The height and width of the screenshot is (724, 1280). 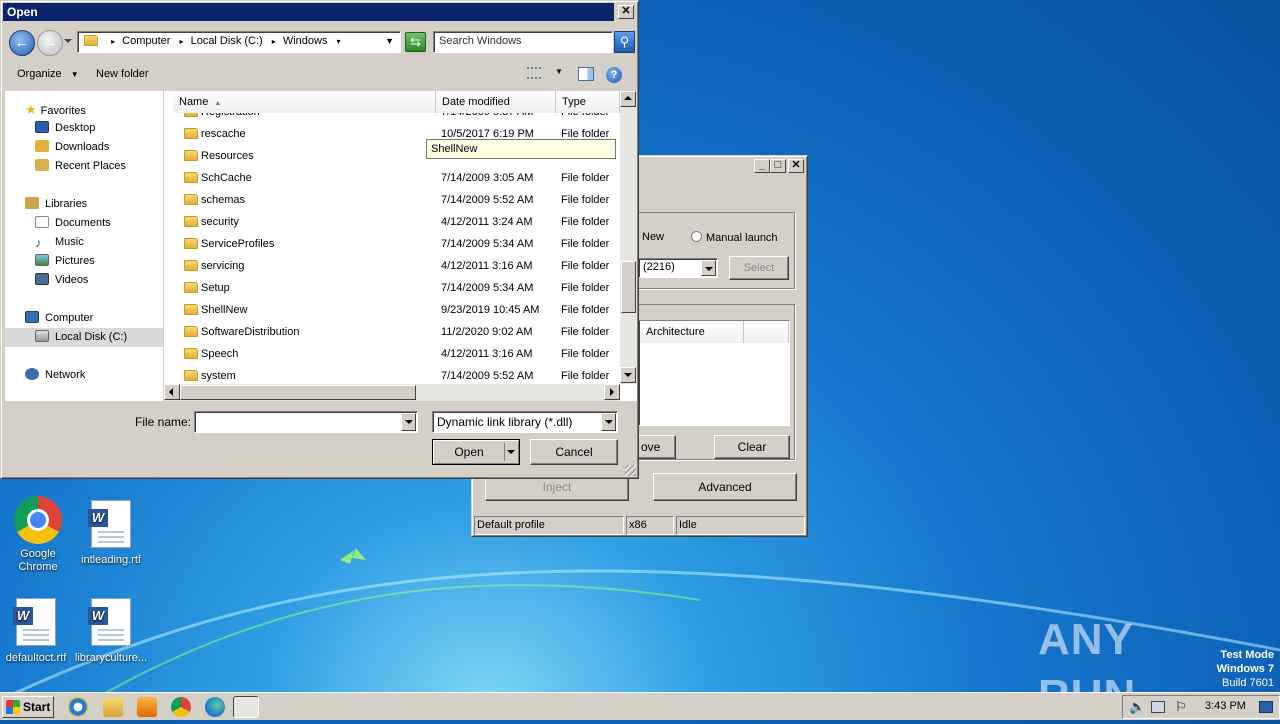 What do you see at coordinates (28, 707) in the screenshot?
I see `start-button: Start` at bounding box center [28, 707].